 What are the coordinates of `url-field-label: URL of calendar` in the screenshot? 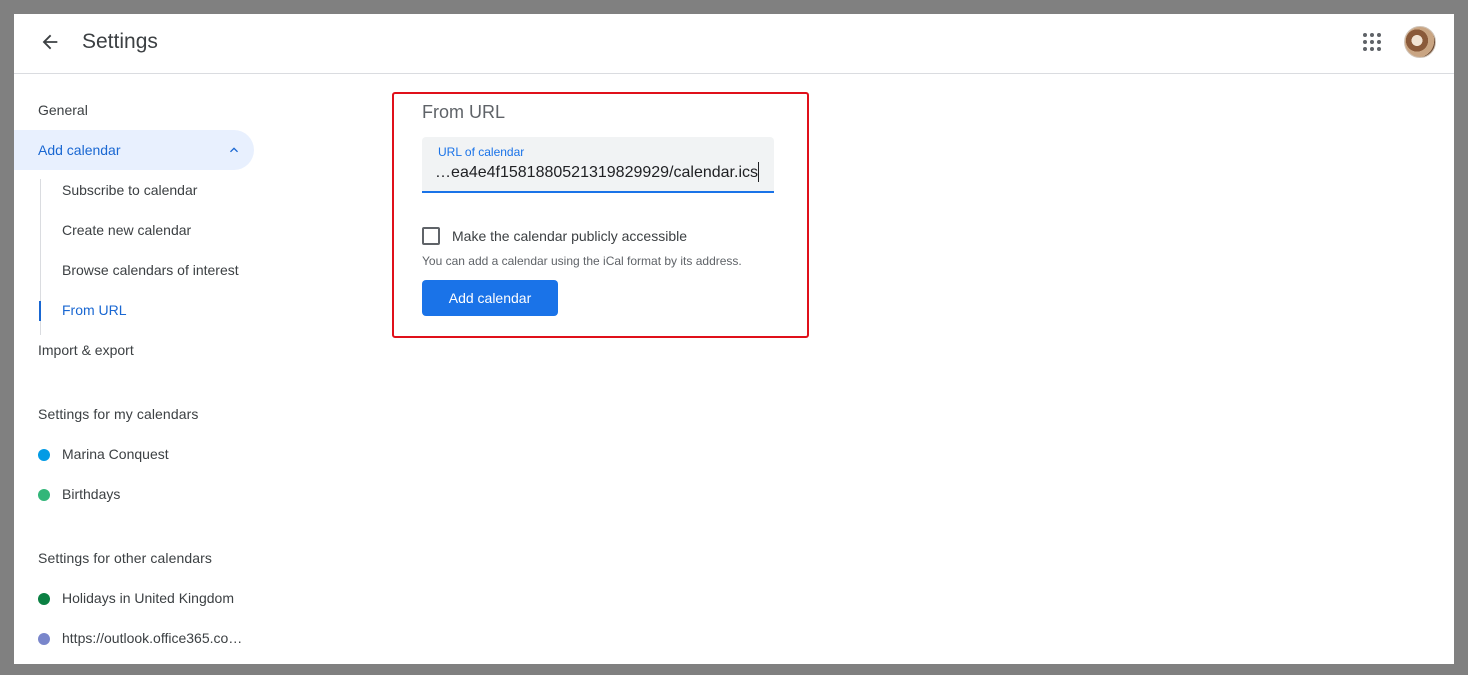 It's located at (481, 152).